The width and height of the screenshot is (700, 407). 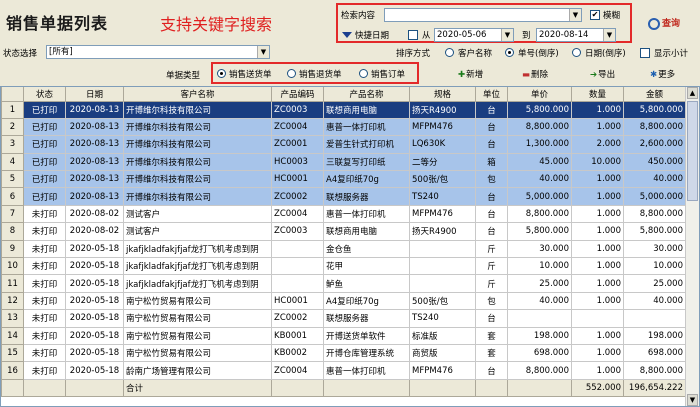 What do you see at coordinates (539, 231) in the screenshot?
I see `cell-price: 5,800.000` at bounding box center [539, 231].